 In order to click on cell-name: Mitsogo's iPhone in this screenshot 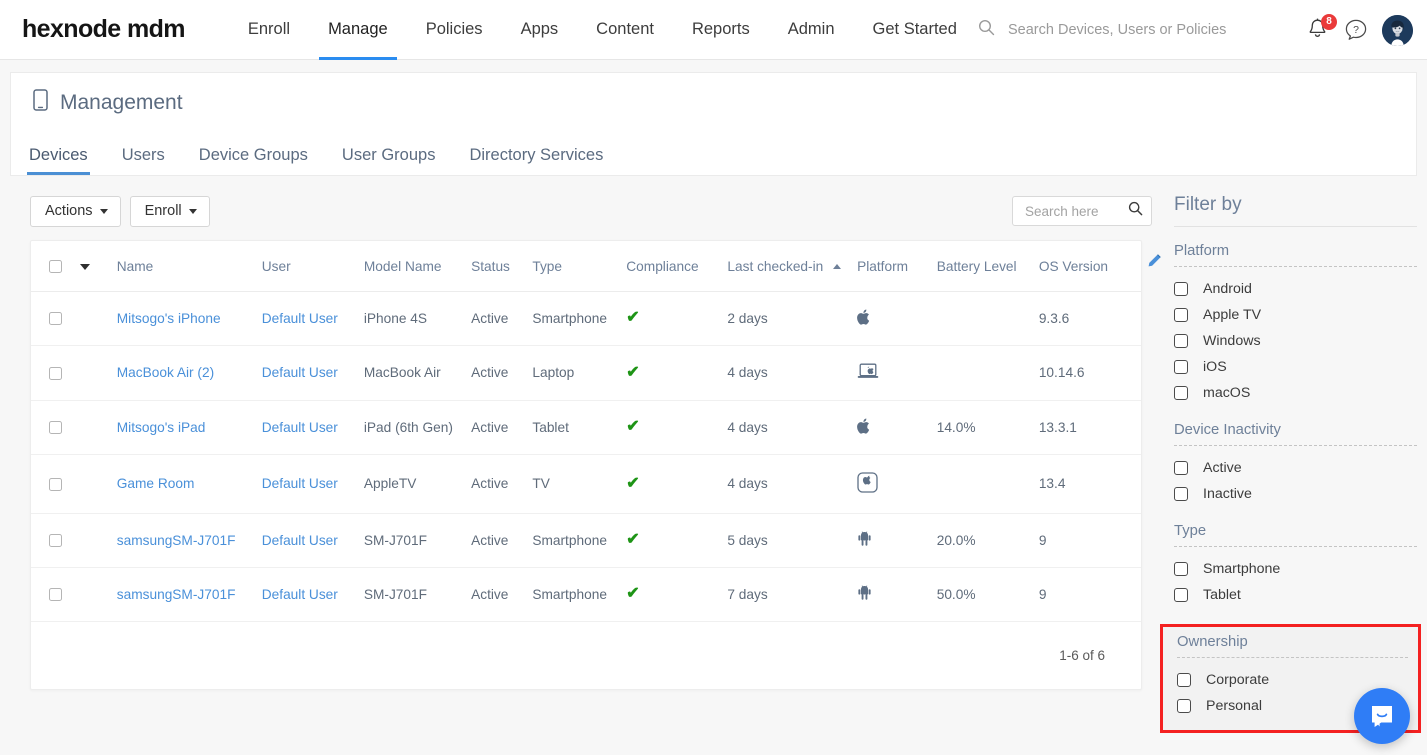, I will do `click(189, 318)`.